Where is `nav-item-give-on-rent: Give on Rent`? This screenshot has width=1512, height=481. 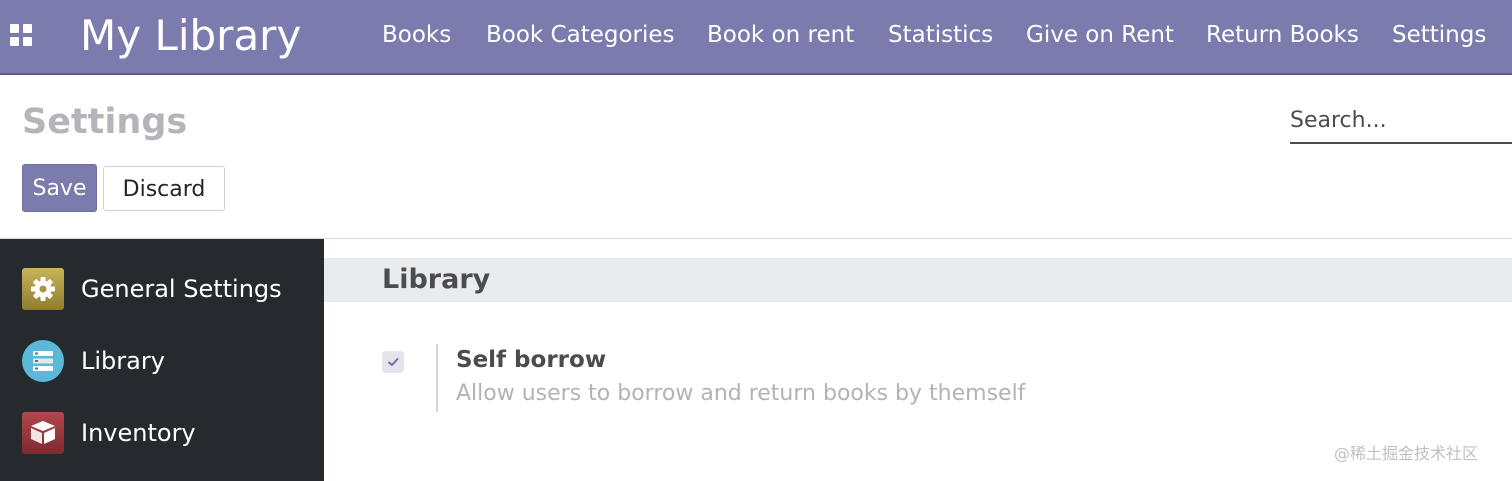
nav-item-give-on-rent: Give on Rent is located at coordinates (1100, 35).